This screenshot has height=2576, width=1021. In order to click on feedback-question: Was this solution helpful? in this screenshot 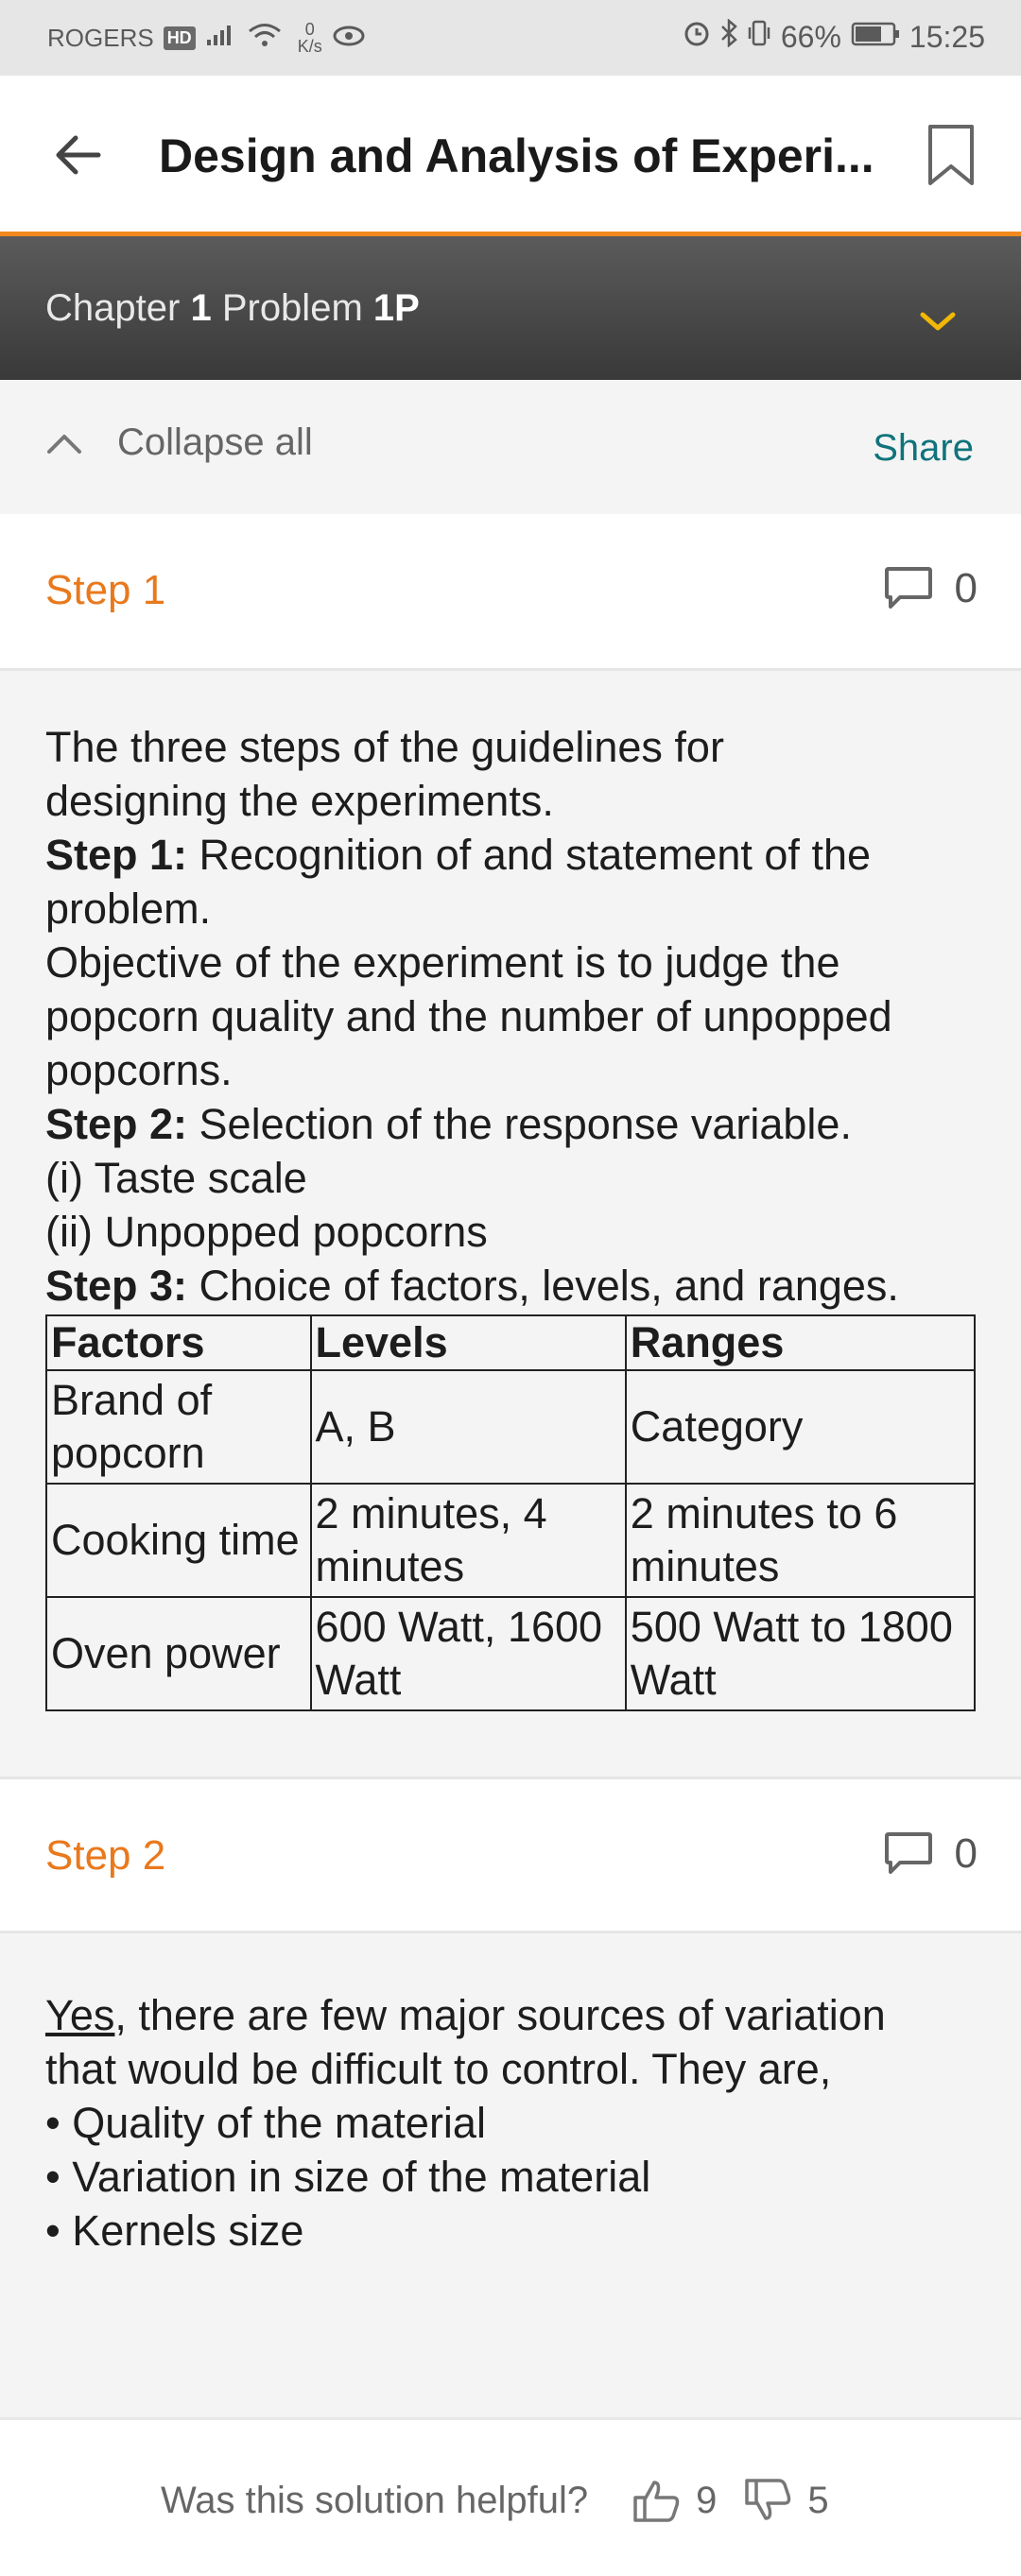, I will do `click(375, 2500)`.